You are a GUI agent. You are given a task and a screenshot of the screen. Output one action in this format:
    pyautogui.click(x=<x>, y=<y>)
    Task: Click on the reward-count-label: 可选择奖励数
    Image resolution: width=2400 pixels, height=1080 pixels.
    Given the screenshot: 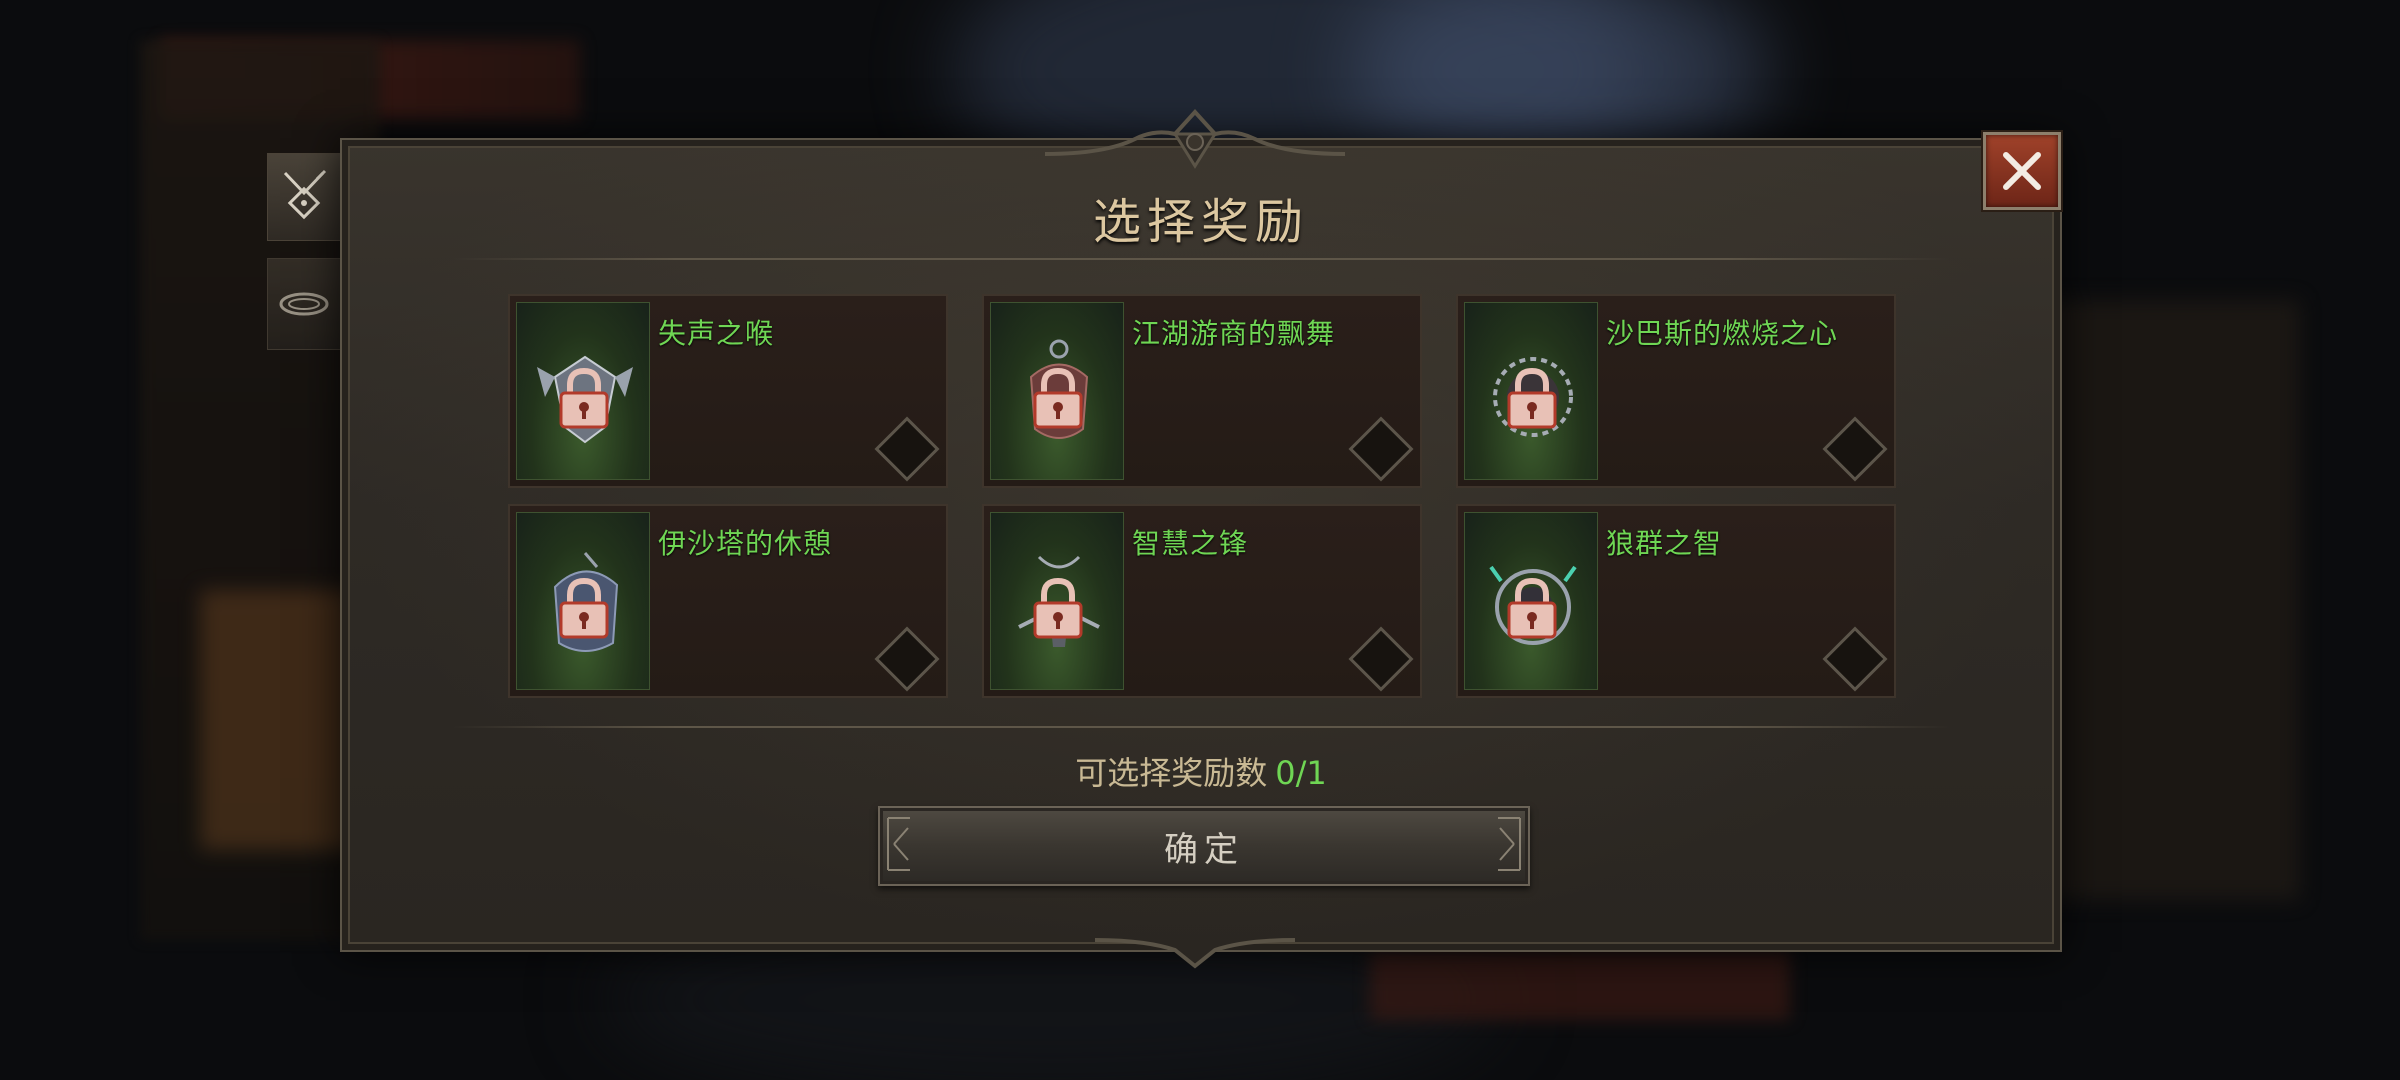 What is the action you would take?
    pyautogui.click(x=1171, y=773)
    